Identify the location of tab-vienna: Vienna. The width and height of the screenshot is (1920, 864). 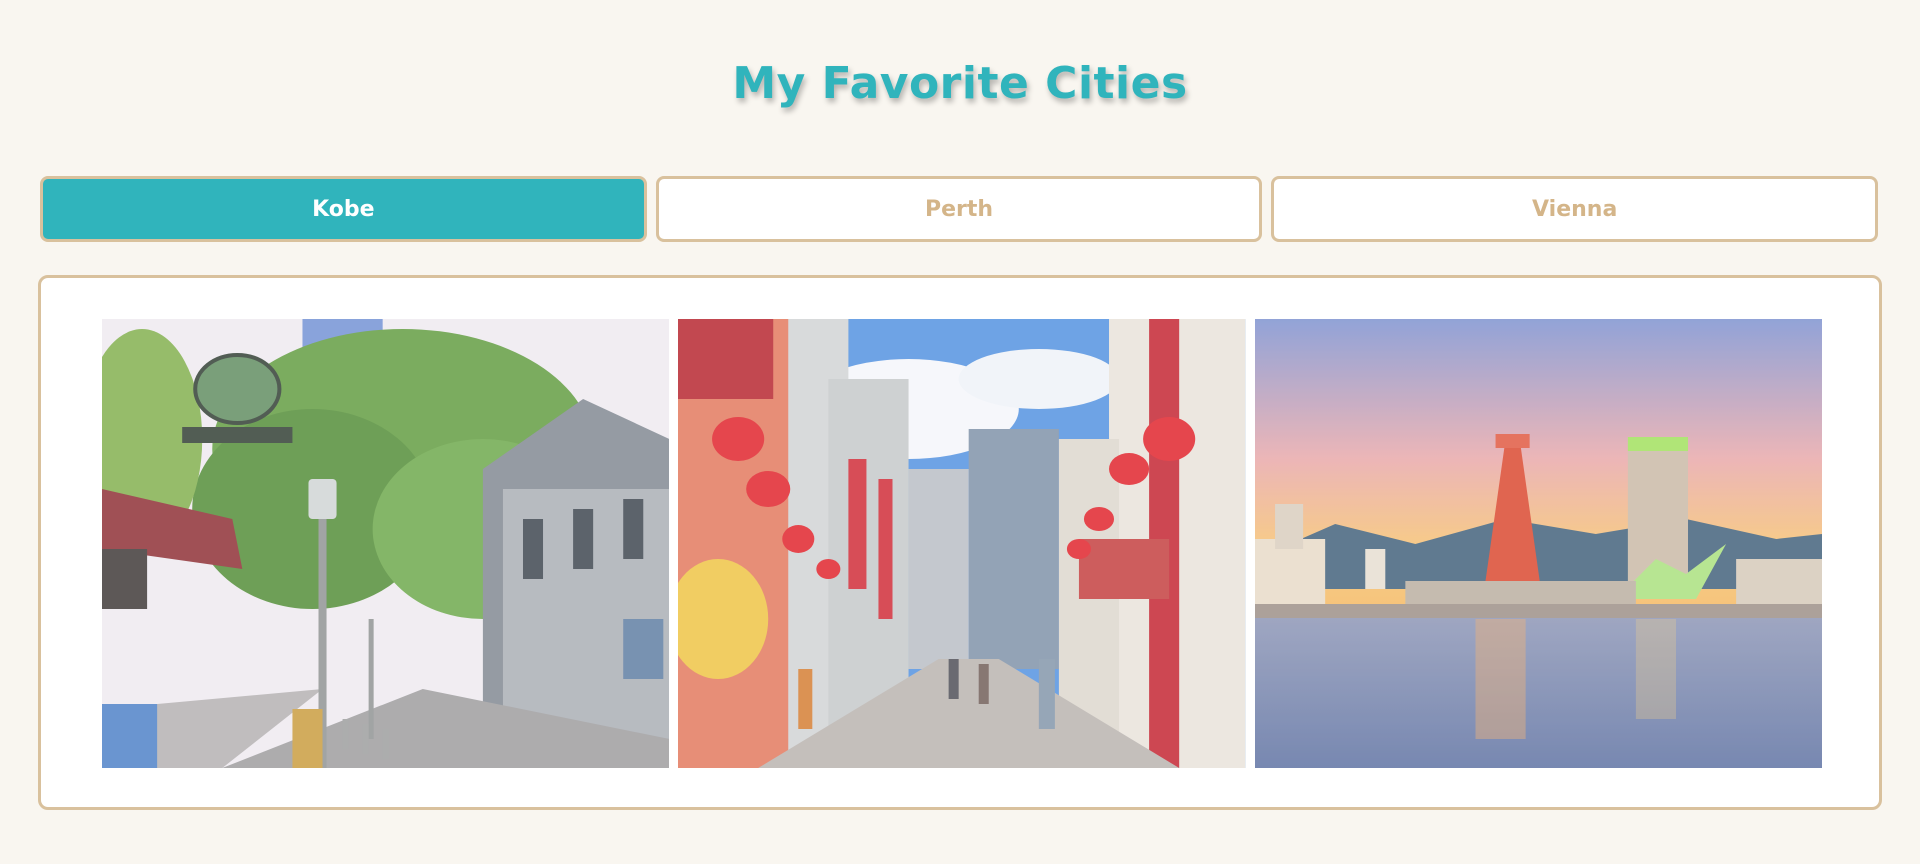
(1575, 209).